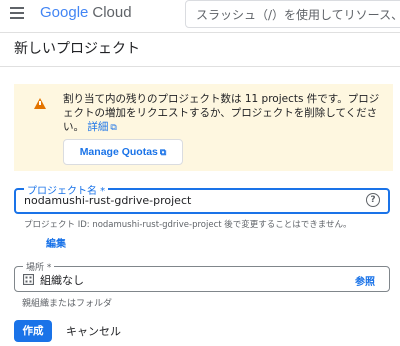 The height and width of the screenshot is (346, 400). Describe the element at coordinates (28, 279) in the screenshot. I see `organization-icon` at that location.